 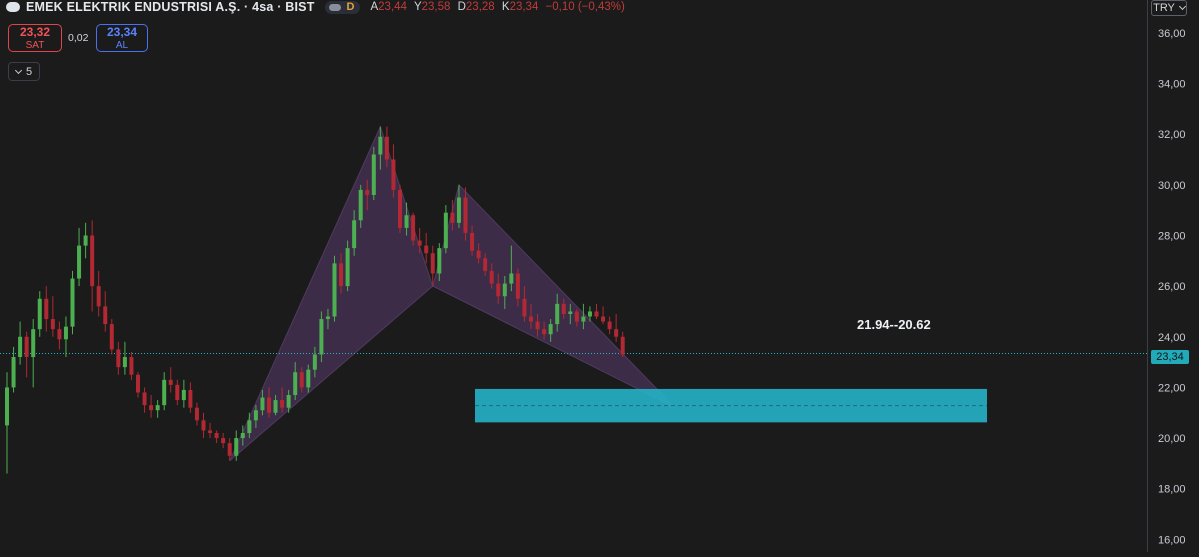 What do you see at coordinates (480, 7) in the screenshot?
I see `low-value: 23,28` at bounding box center [480, 7].